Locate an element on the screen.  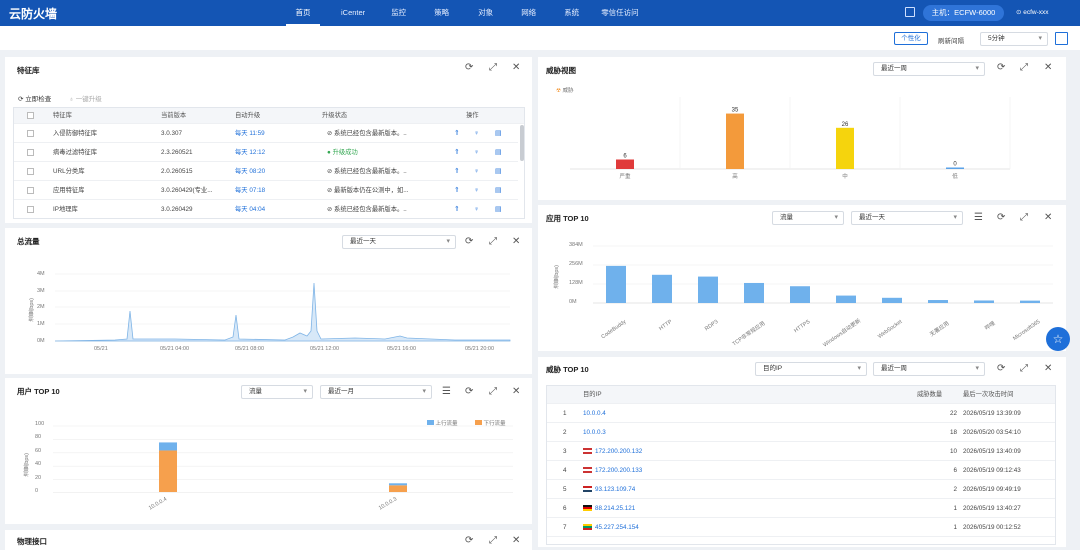
threat-legend: ☢ 威胁 is located at coordinates (564, 90).